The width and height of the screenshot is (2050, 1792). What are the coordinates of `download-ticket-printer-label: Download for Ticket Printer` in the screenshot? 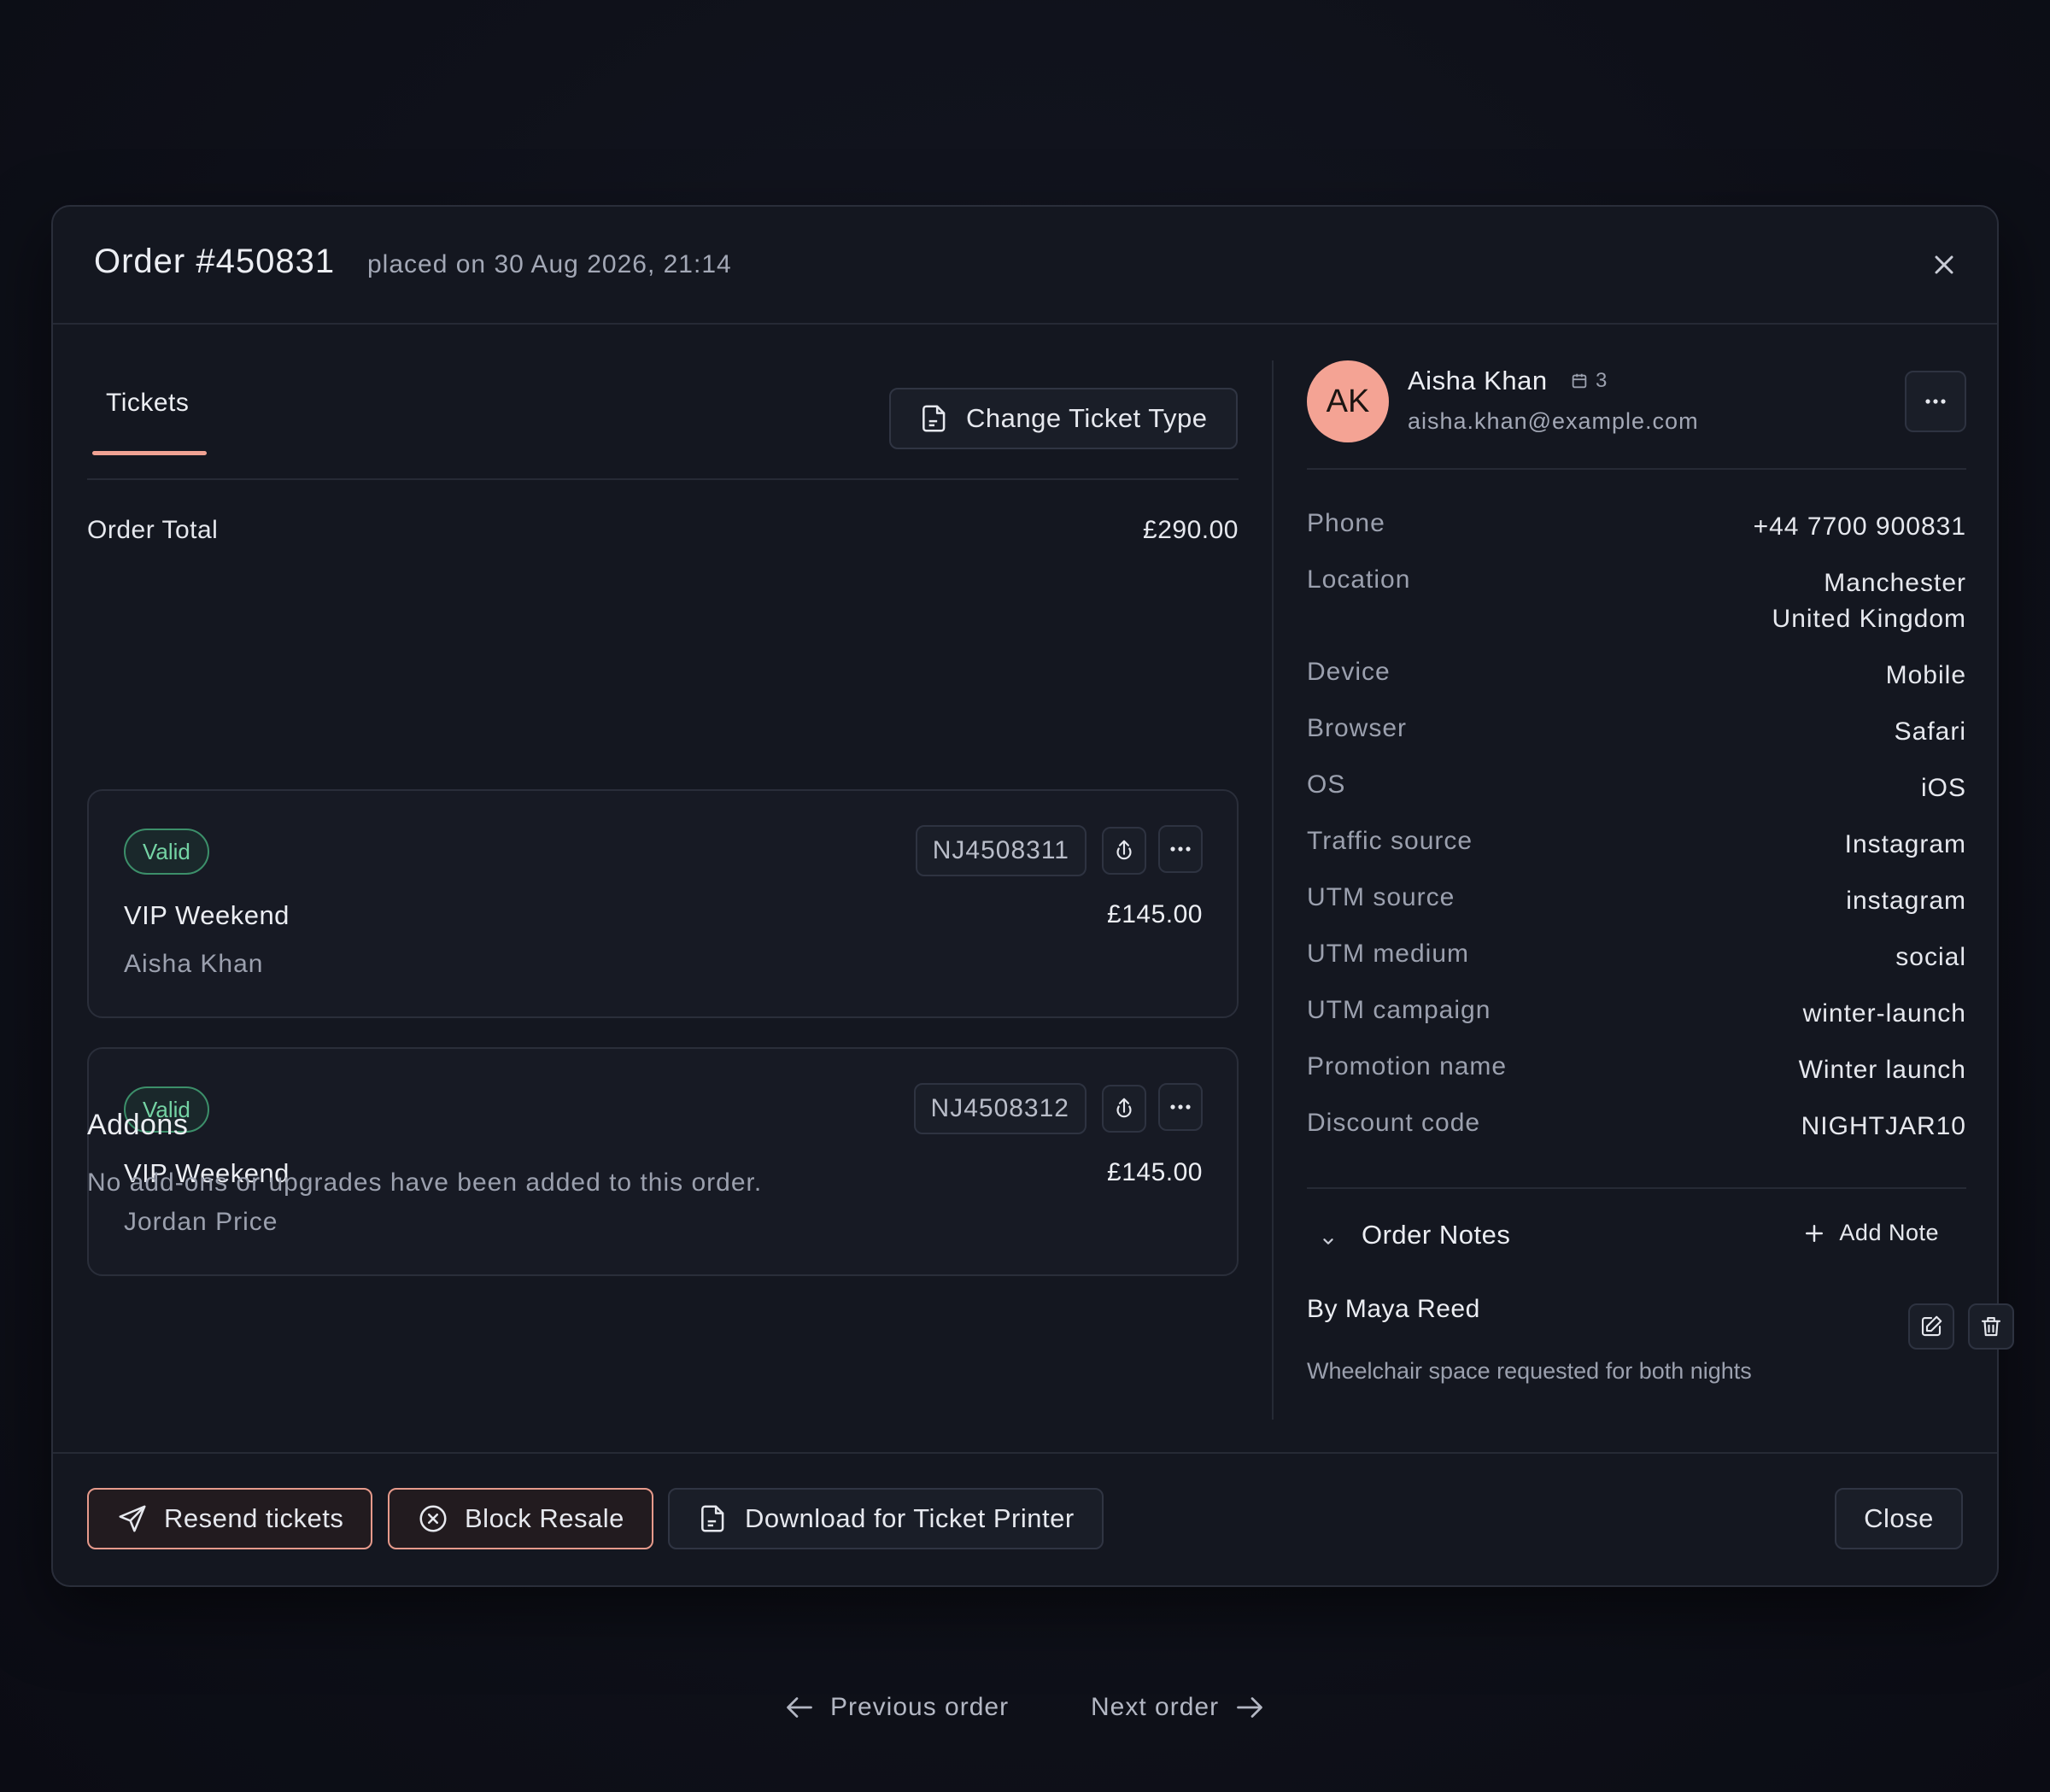 It's located at (910, 1518).